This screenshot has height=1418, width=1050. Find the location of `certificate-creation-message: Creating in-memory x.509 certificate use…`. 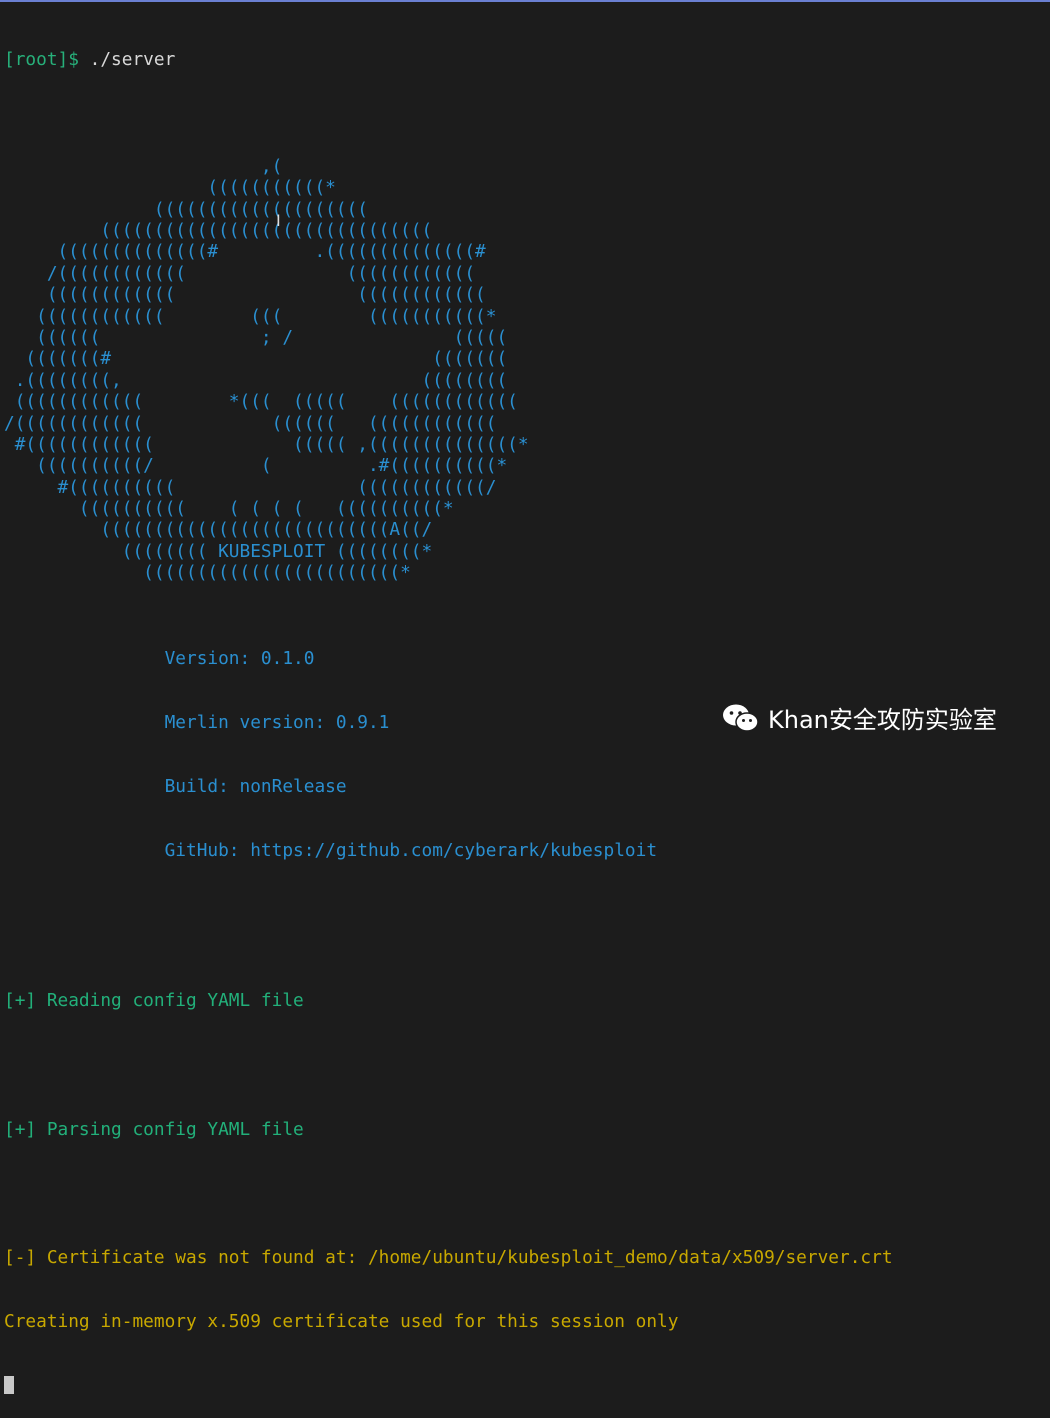

certificate-creation-message: Creating in-memory x.509 certificate use… is located at coordinates (341, 1322).